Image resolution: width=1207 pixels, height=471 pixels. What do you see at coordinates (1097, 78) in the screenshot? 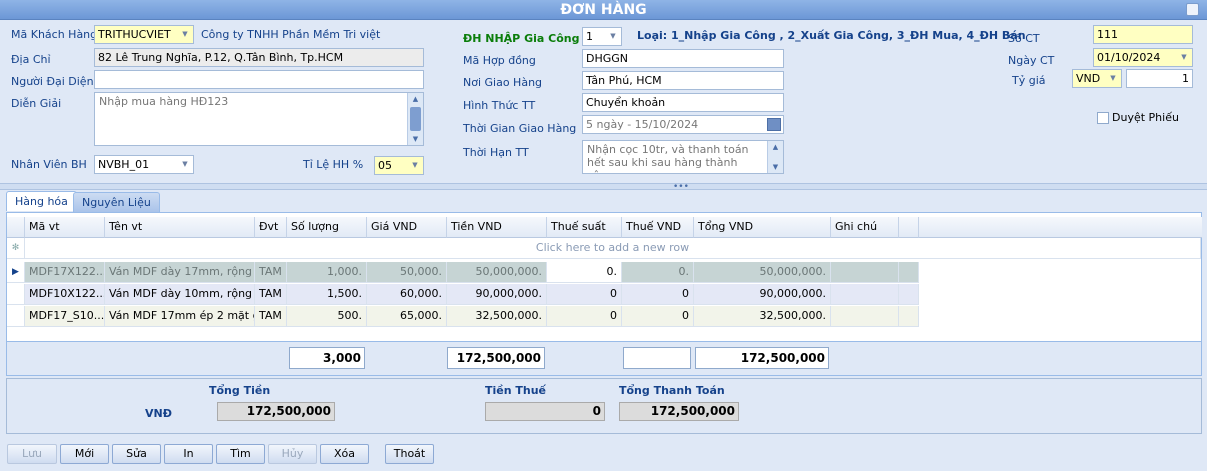
I see `tien-combo: VND ▼` at bounding box center [1097, 78].